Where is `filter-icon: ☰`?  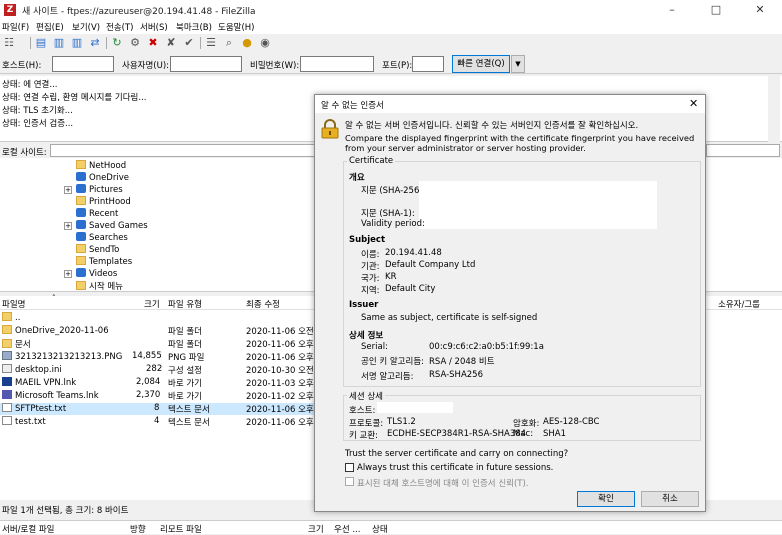 filter-icon: ☰ is located at coordinates (211, 43).